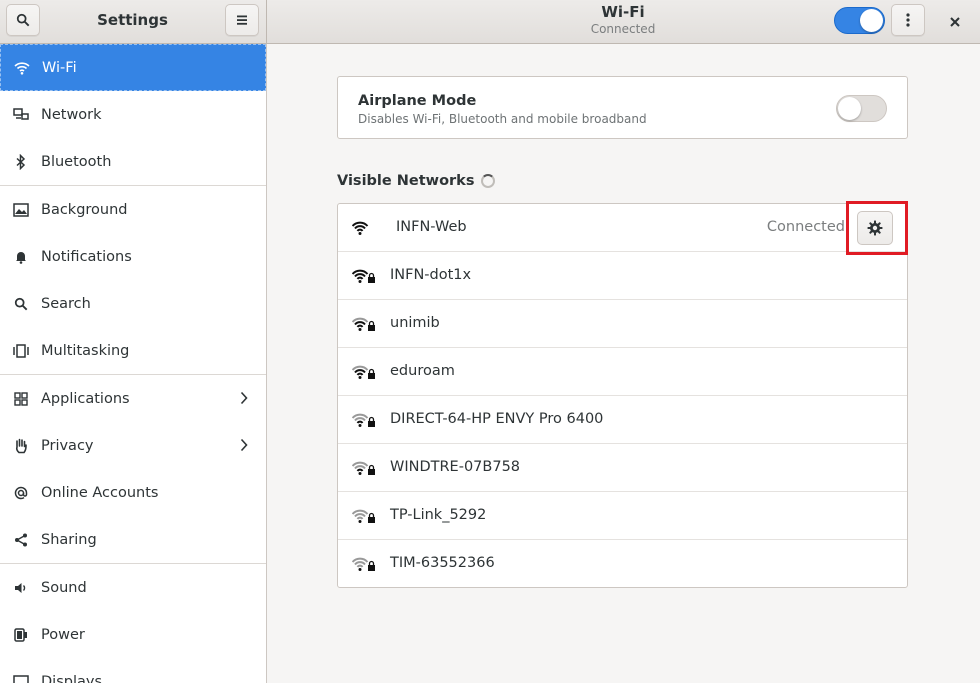 This screenshot has width=980, height=683. What do you see at coordinates (21, 446) in the screenshot?
I see `hand-icon` at bounding box center [21, 446].